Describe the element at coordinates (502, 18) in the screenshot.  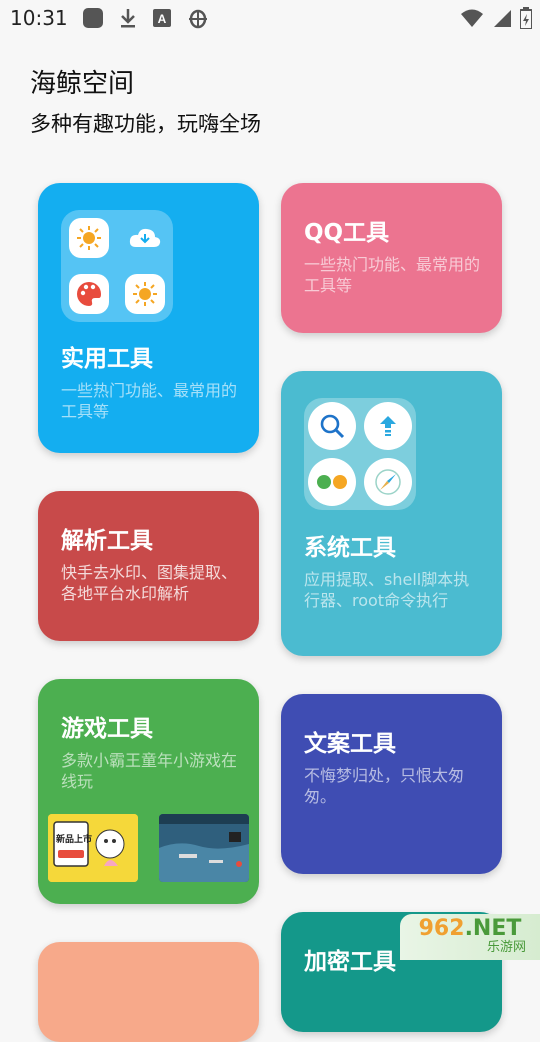
I see `signal-icon` at that location.